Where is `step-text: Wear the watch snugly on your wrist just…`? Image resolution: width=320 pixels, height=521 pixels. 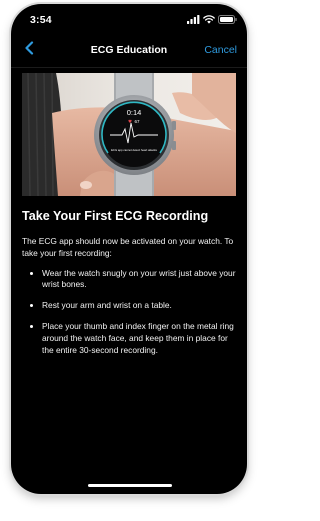
step-text: Wear the watch snugly on your wrist just… is located at coordinates (139, 278).